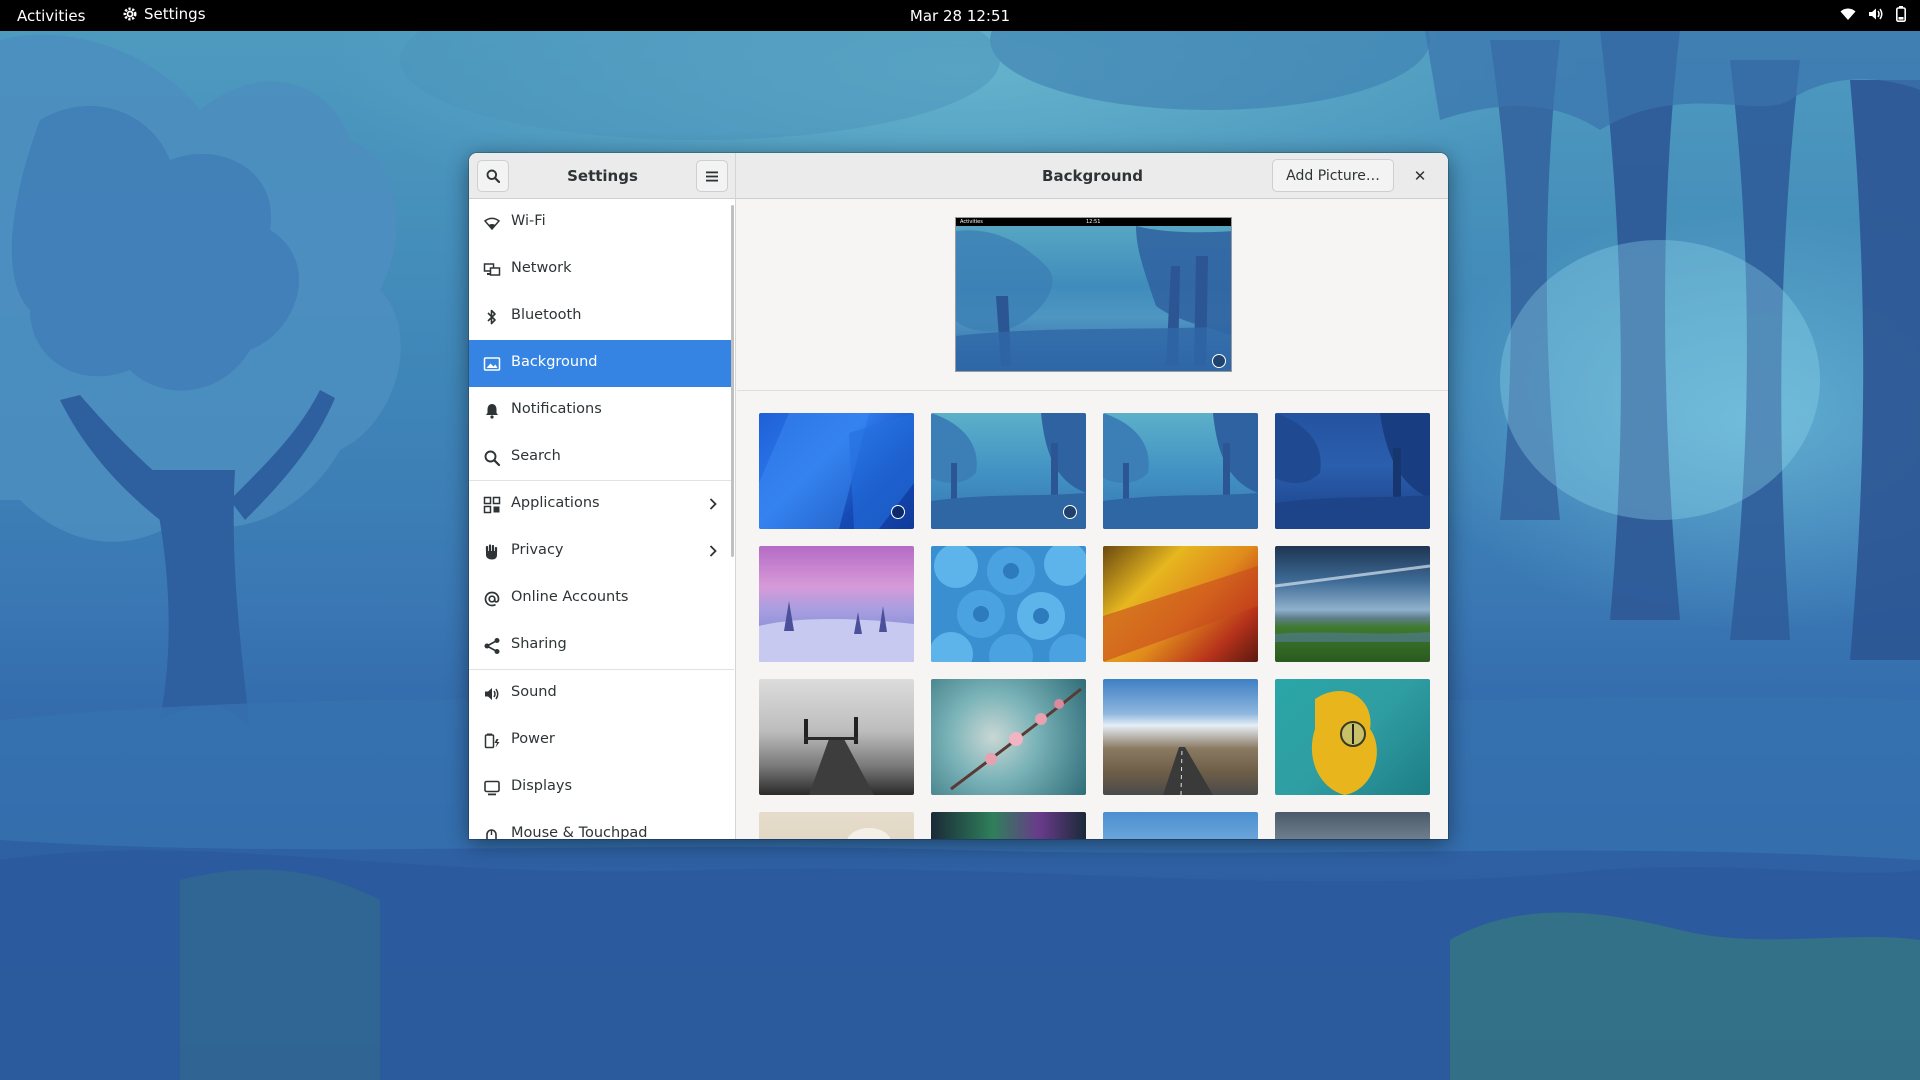 This screenshot has height=1080, width=1920. I want to click on sidebar-item-bluetooth: Bluetooth, so click(601, 316).